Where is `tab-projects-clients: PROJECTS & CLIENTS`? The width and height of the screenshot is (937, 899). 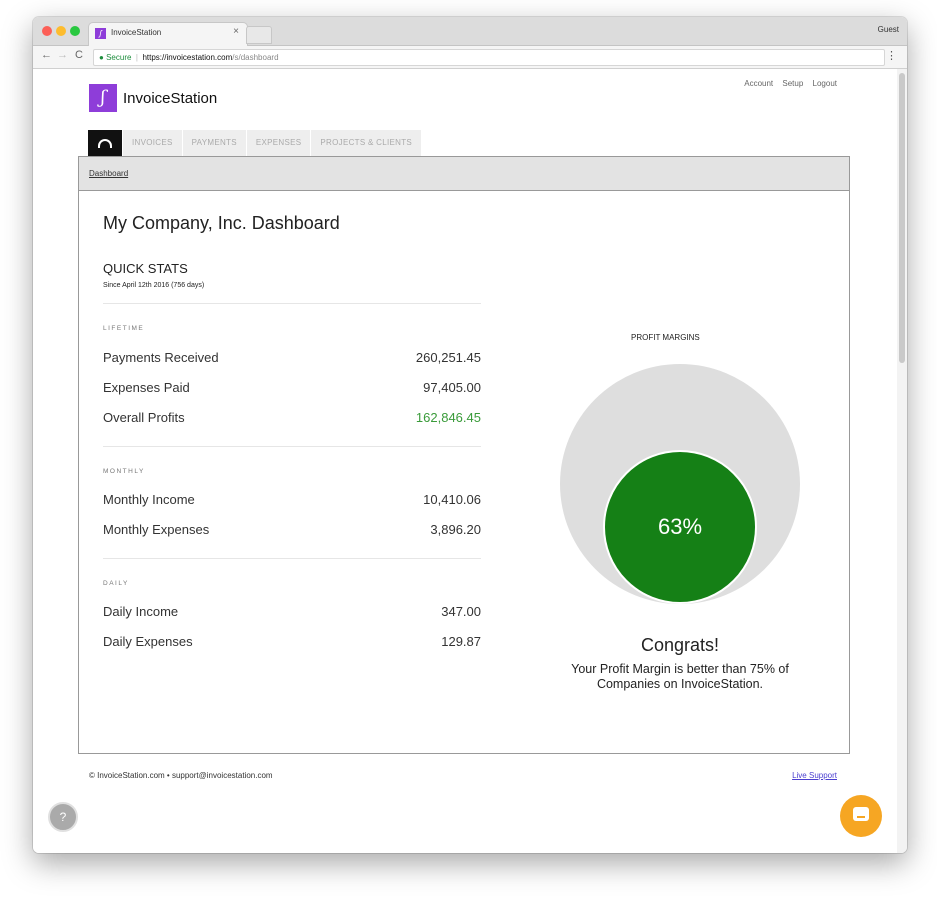 tab-projects-clients: PROJECTS & CLIENTS is located at coordinates (366, 143).